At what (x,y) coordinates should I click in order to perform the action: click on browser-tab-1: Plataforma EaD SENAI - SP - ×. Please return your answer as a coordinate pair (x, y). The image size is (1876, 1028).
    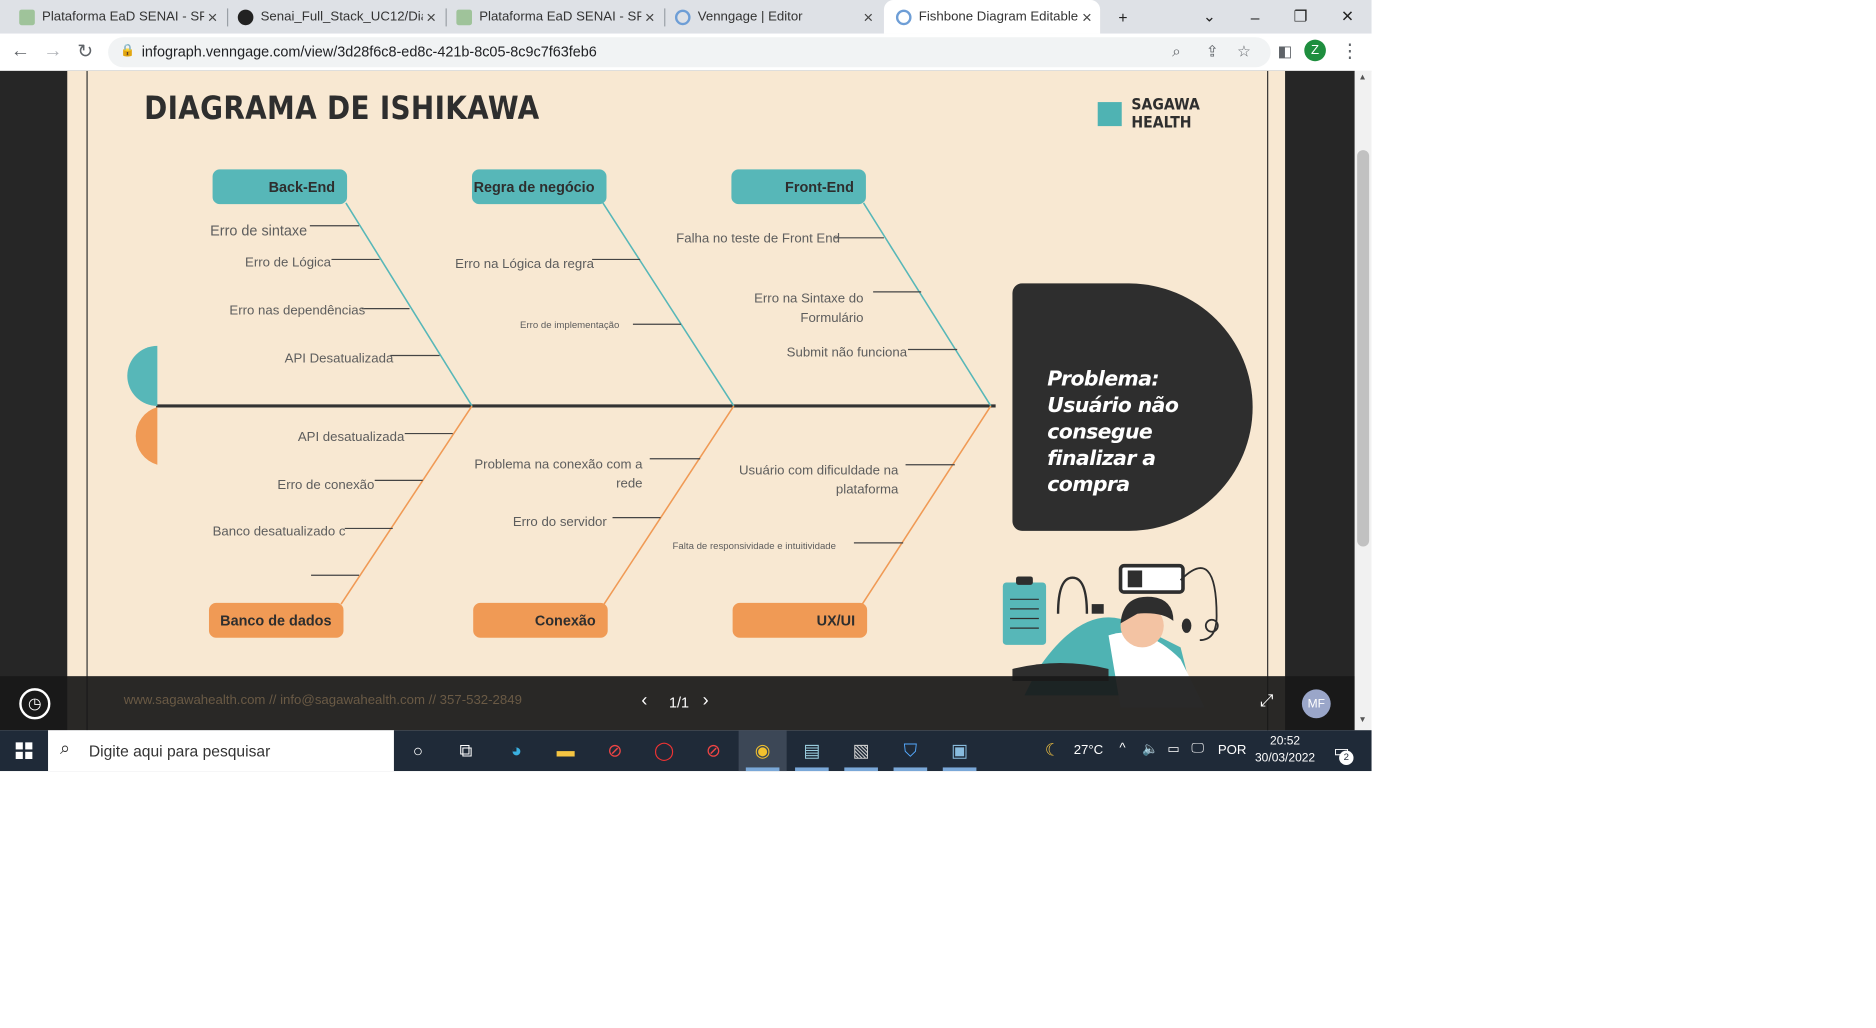
    Looking at the image, I should click on (113, 17).